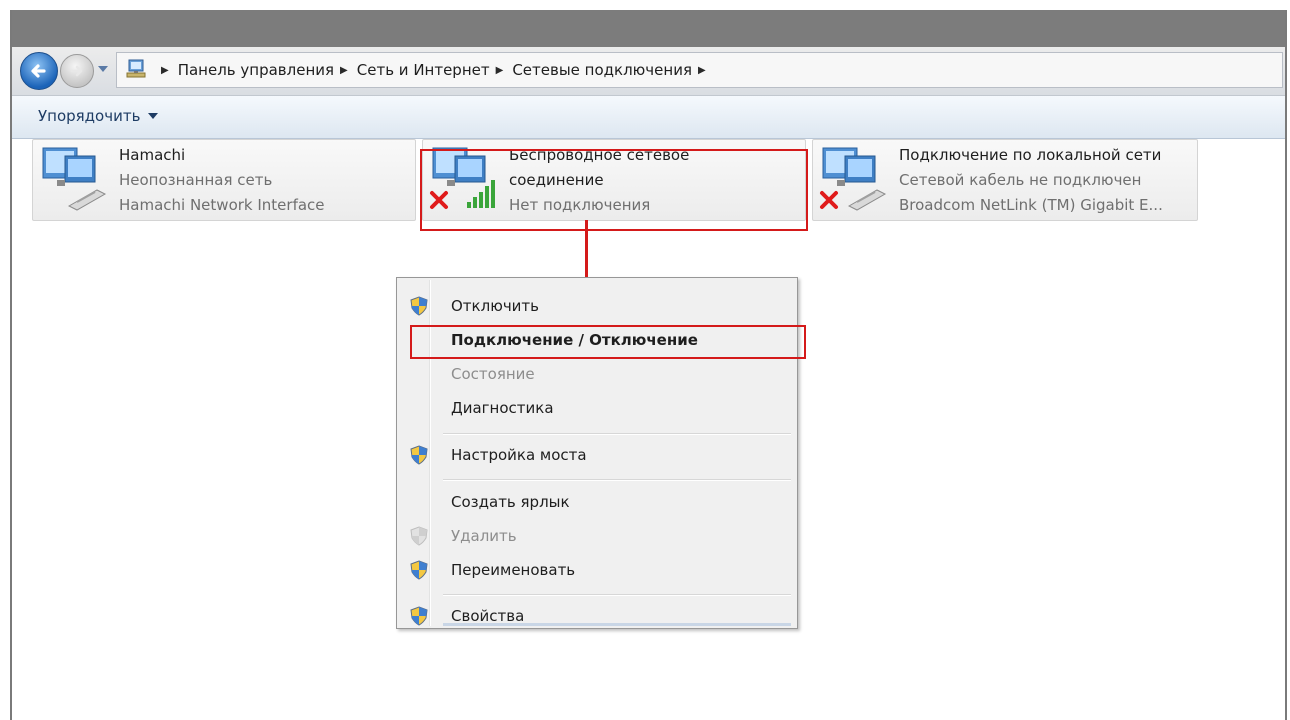 This screenshot has width=1290, height=720. Describe the element at coordinates (586, 250) in the screenshot. I see `highlight-connector-line` at that location.